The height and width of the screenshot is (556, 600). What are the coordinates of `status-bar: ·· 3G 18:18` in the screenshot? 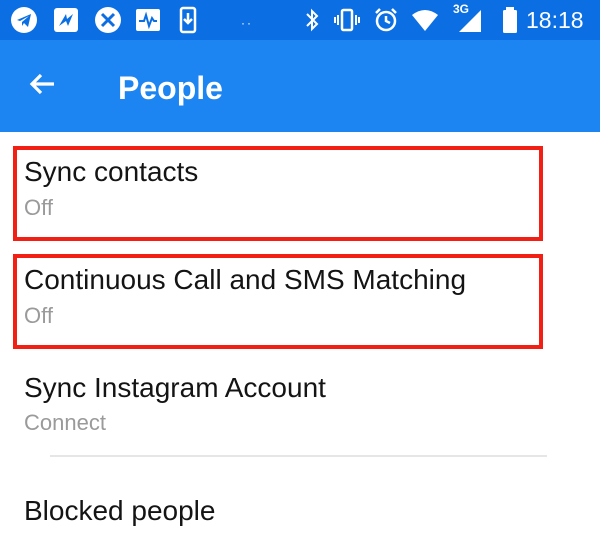 It's located at (300, 20).